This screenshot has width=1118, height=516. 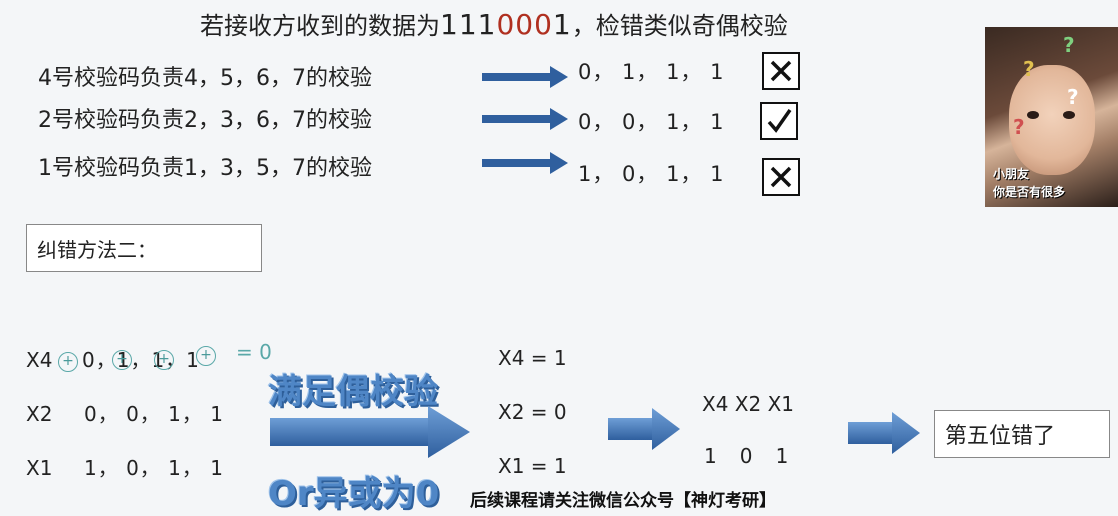 I want to click on photo-caption-1: 小朋友, so click(x=1011, y=174).